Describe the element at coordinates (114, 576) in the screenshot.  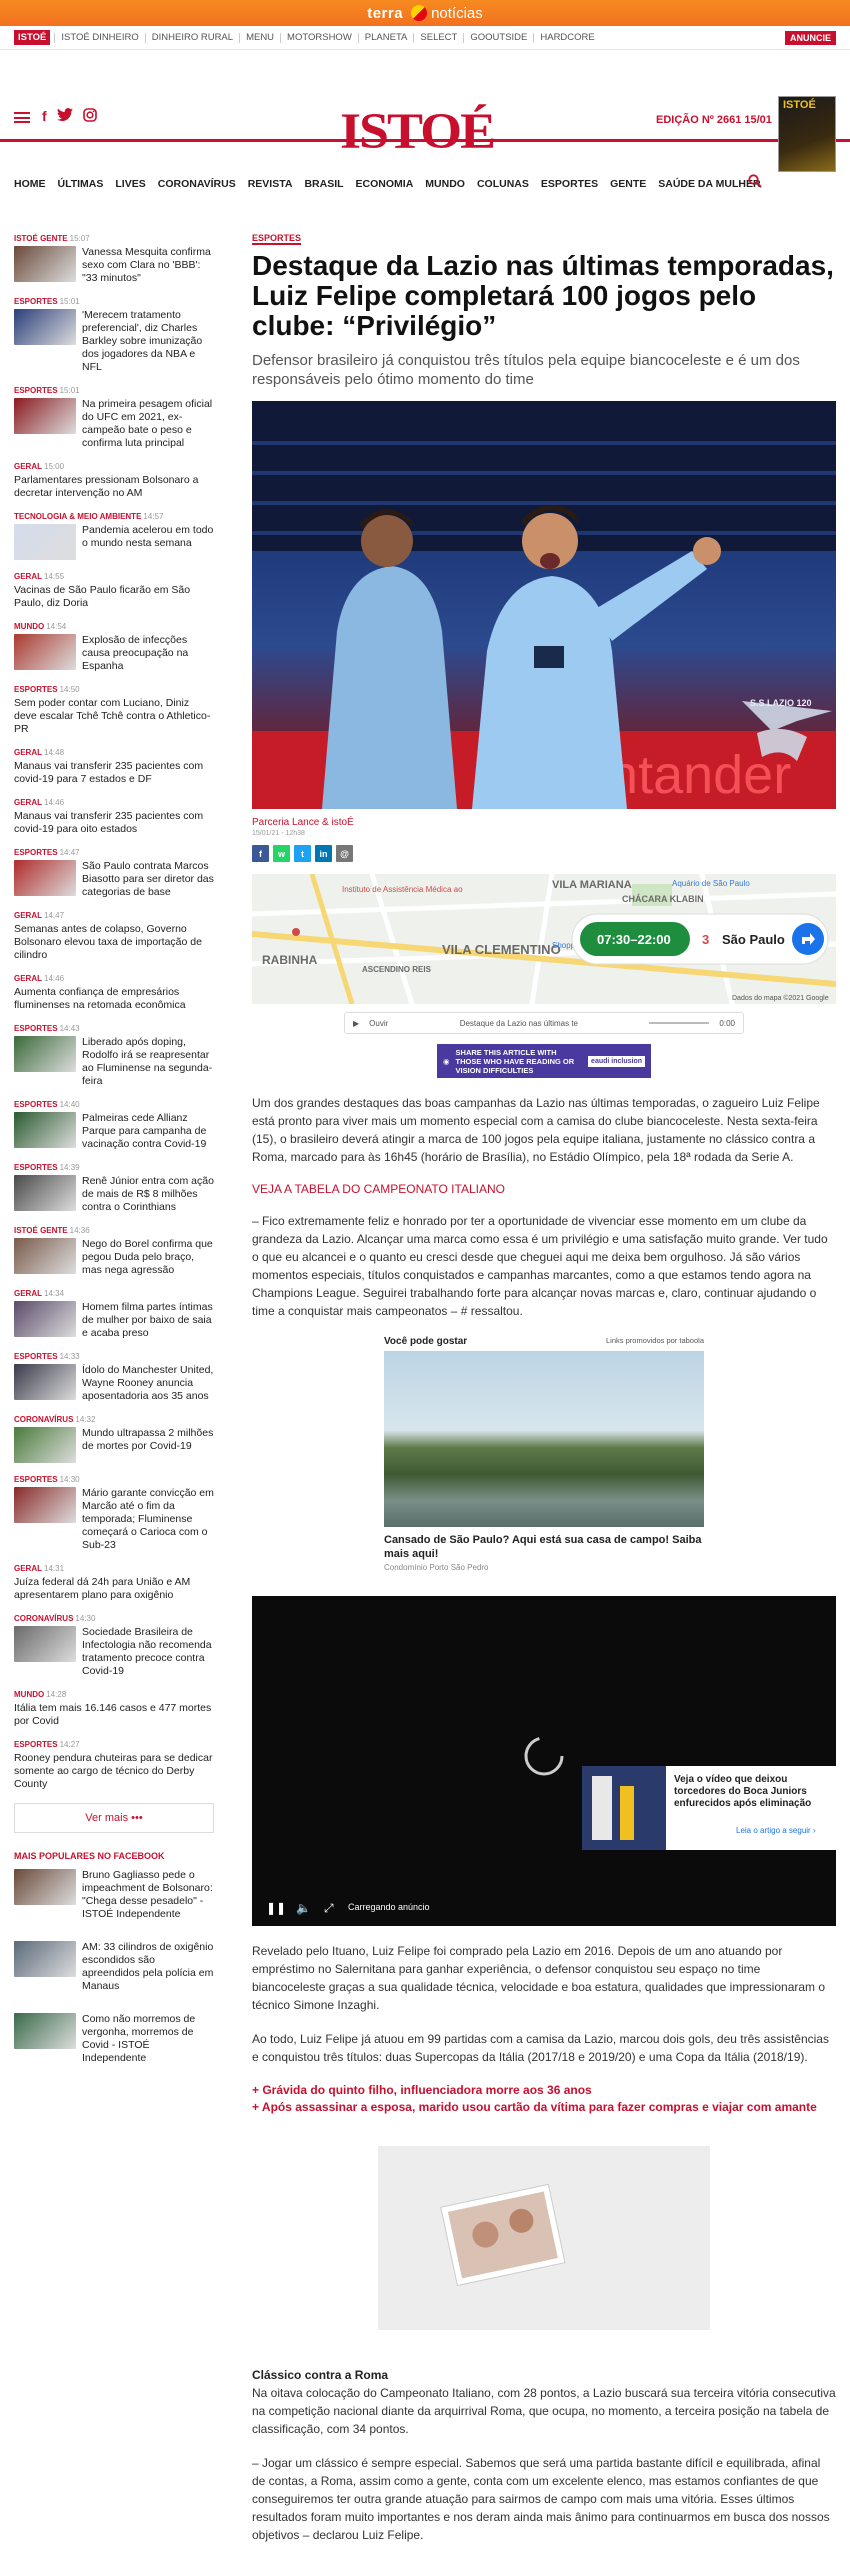
I see `news-category: GERAL 14:55` at that location.